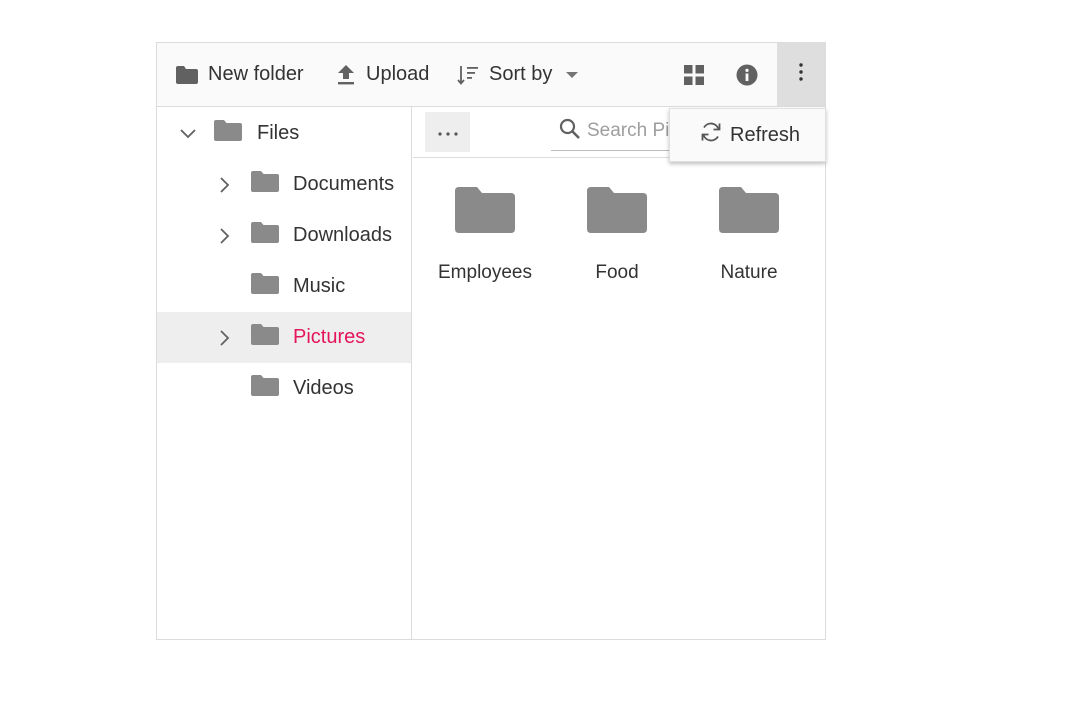  Describe the element at coordinates (617, 272) in the screenshot. I see `file-name: Food` at that location.